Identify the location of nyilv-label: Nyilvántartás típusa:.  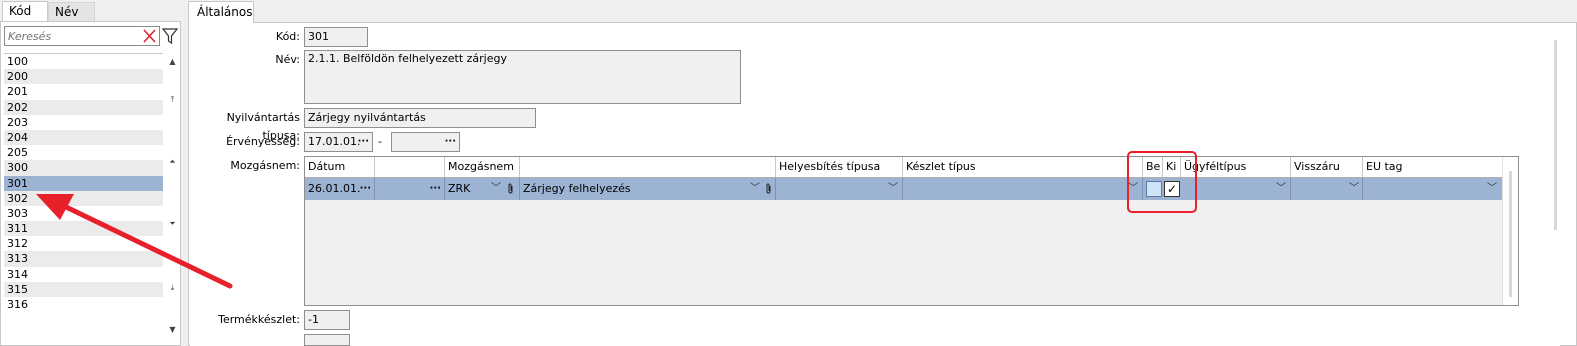
(263, 126).